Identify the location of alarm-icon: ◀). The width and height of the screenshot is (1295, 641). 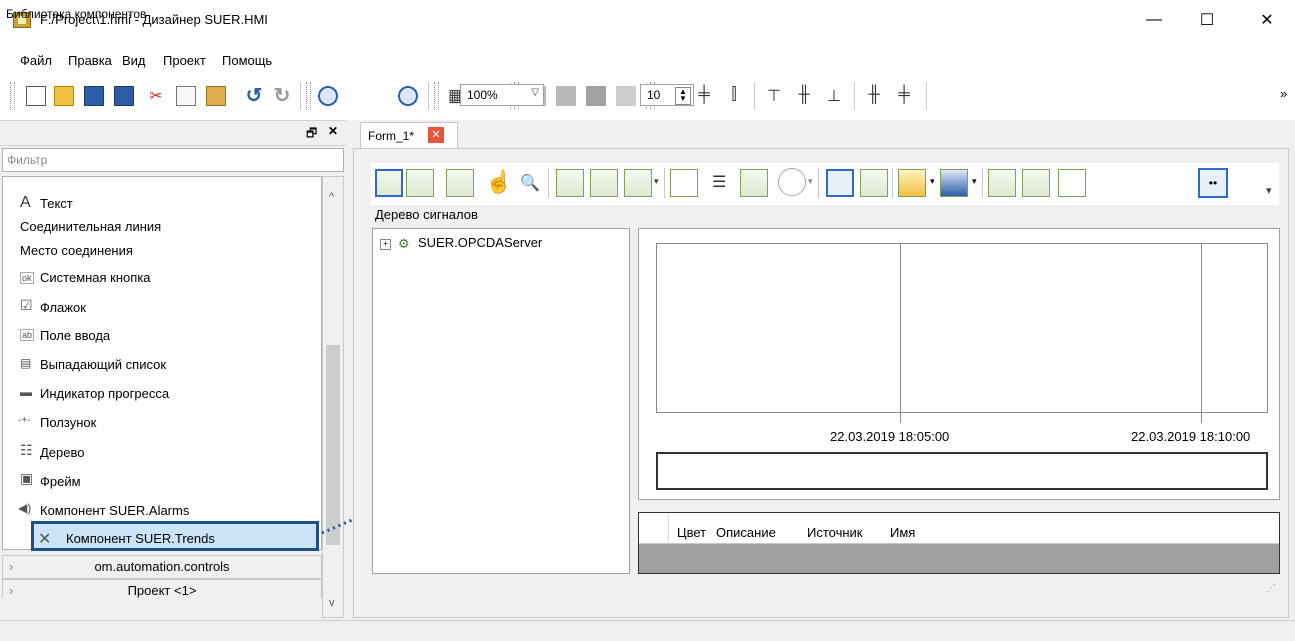
(25, 508).